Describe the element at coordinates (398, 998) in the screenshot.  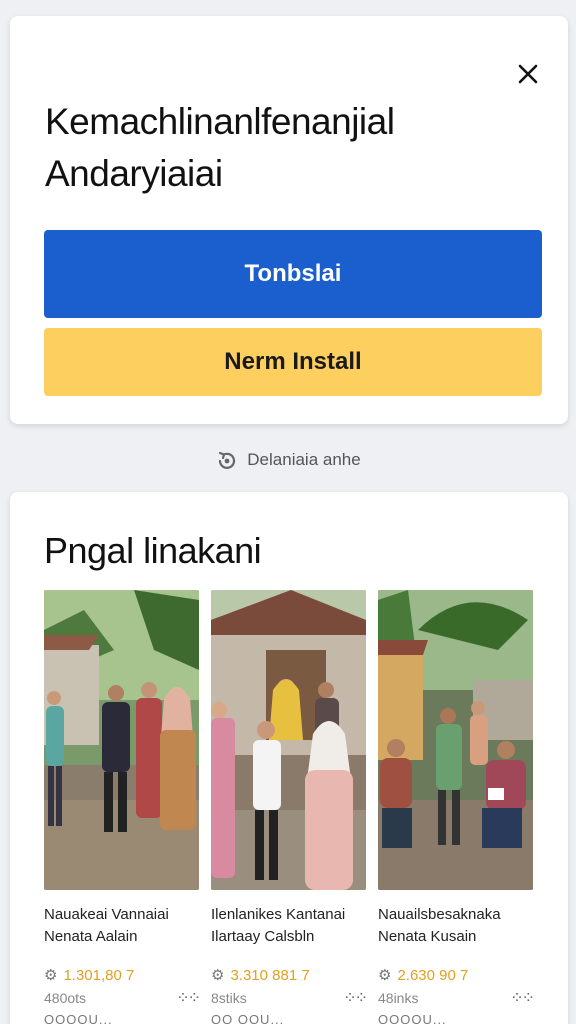
I see `meta-text: 48inks` at that location.